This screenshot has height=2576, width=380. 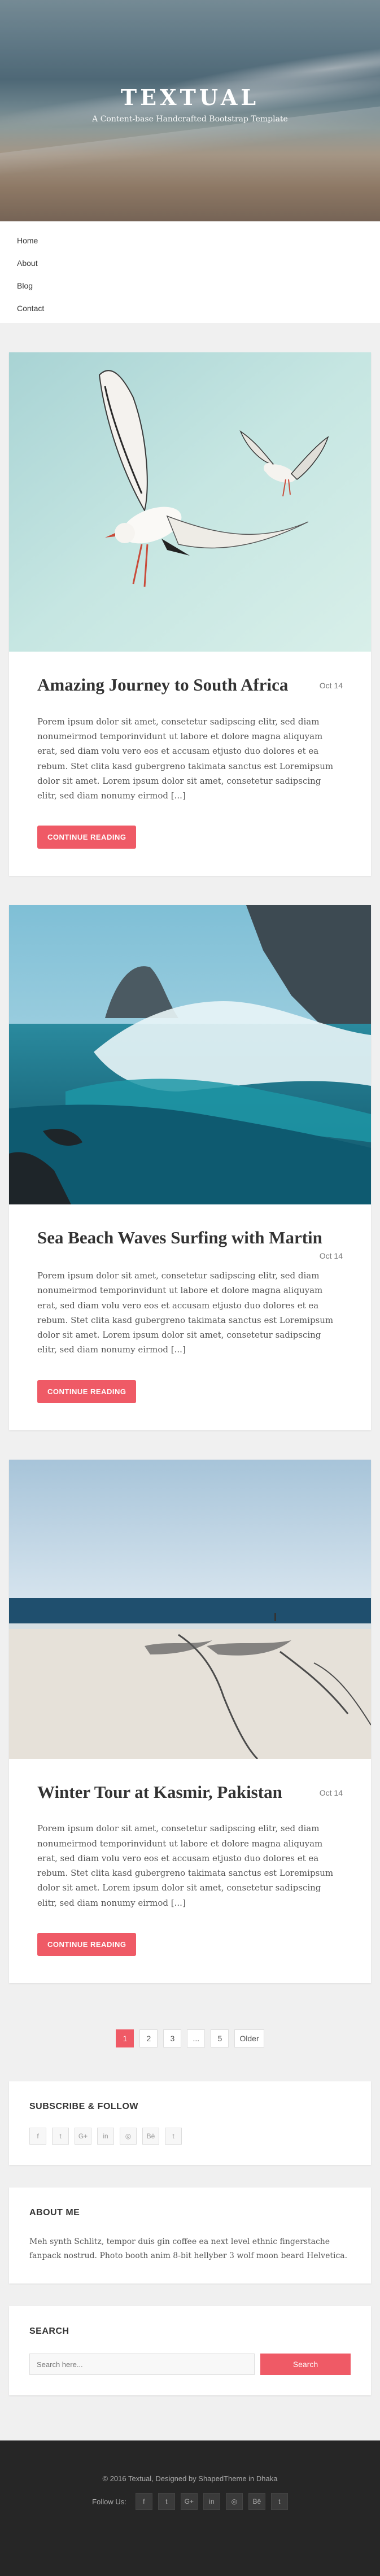 I want to click on nav-item-blog: Blog, so click(x=190, y=286).